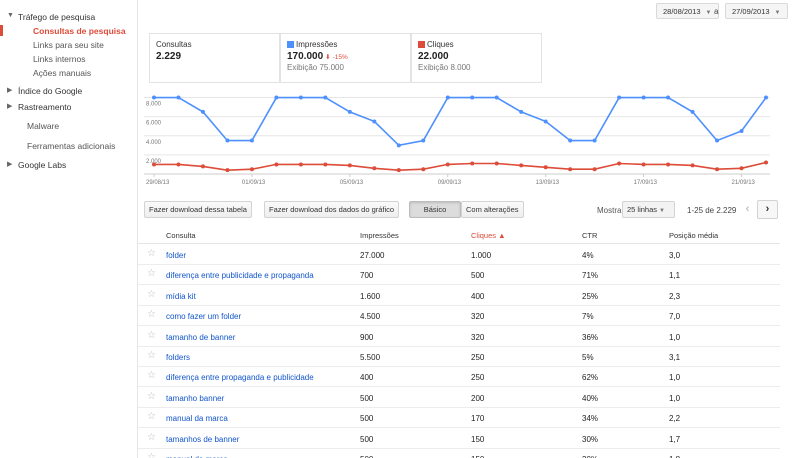  Describe the element at coordinates (176, 255) in the screenshot. I see `query-cell: folder` at that location.